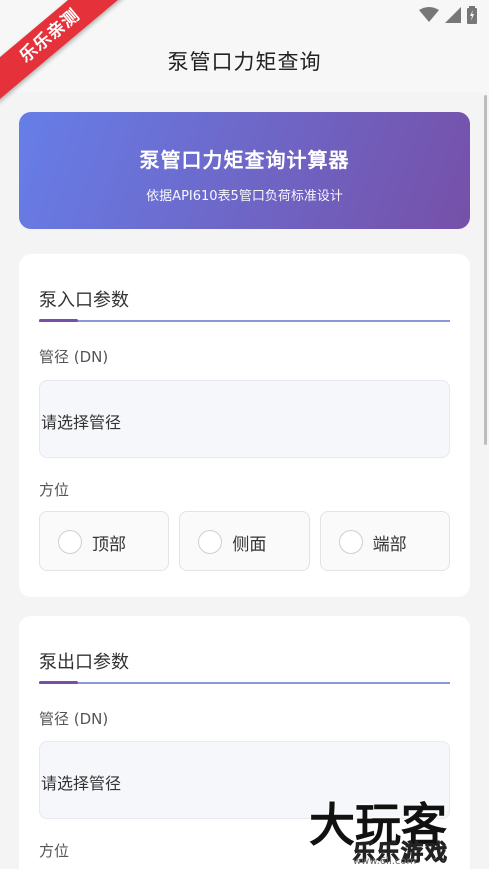  I want to click on outlet-diameter-placeholder: 请选择管径, so click(81, 783).